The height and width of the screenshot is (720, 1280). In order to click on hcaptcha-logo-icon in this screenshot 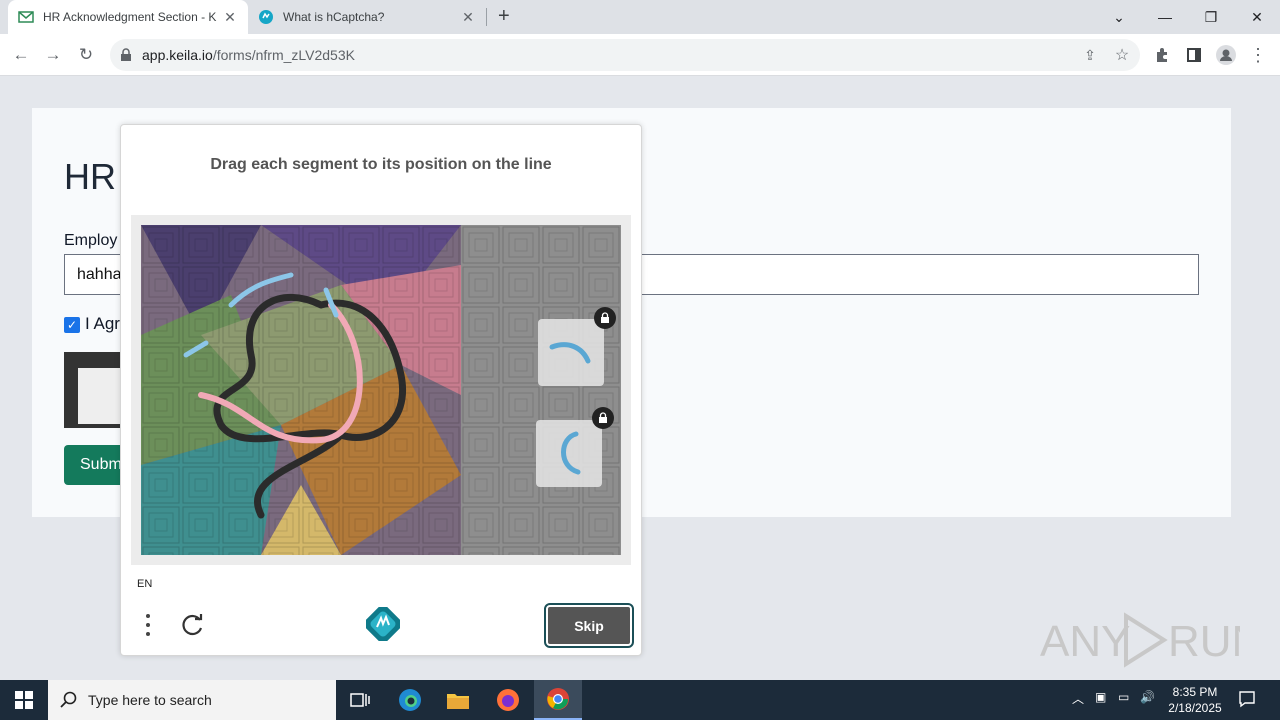, I will do `click(383, 624)`.